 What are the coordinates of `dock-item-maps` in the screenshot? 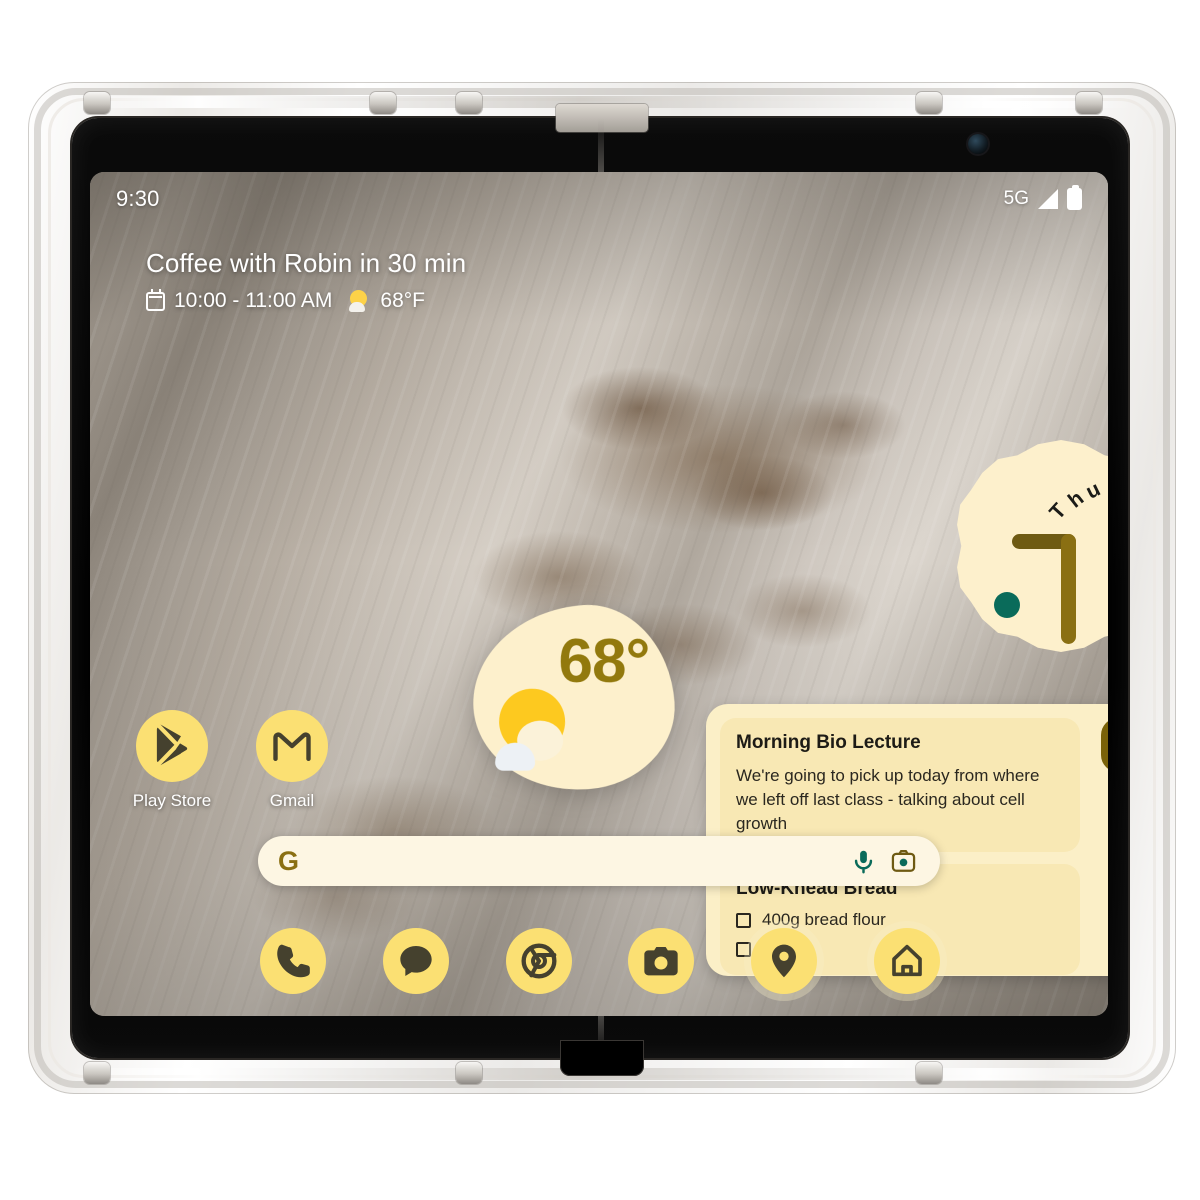 It's located at (784, 961).